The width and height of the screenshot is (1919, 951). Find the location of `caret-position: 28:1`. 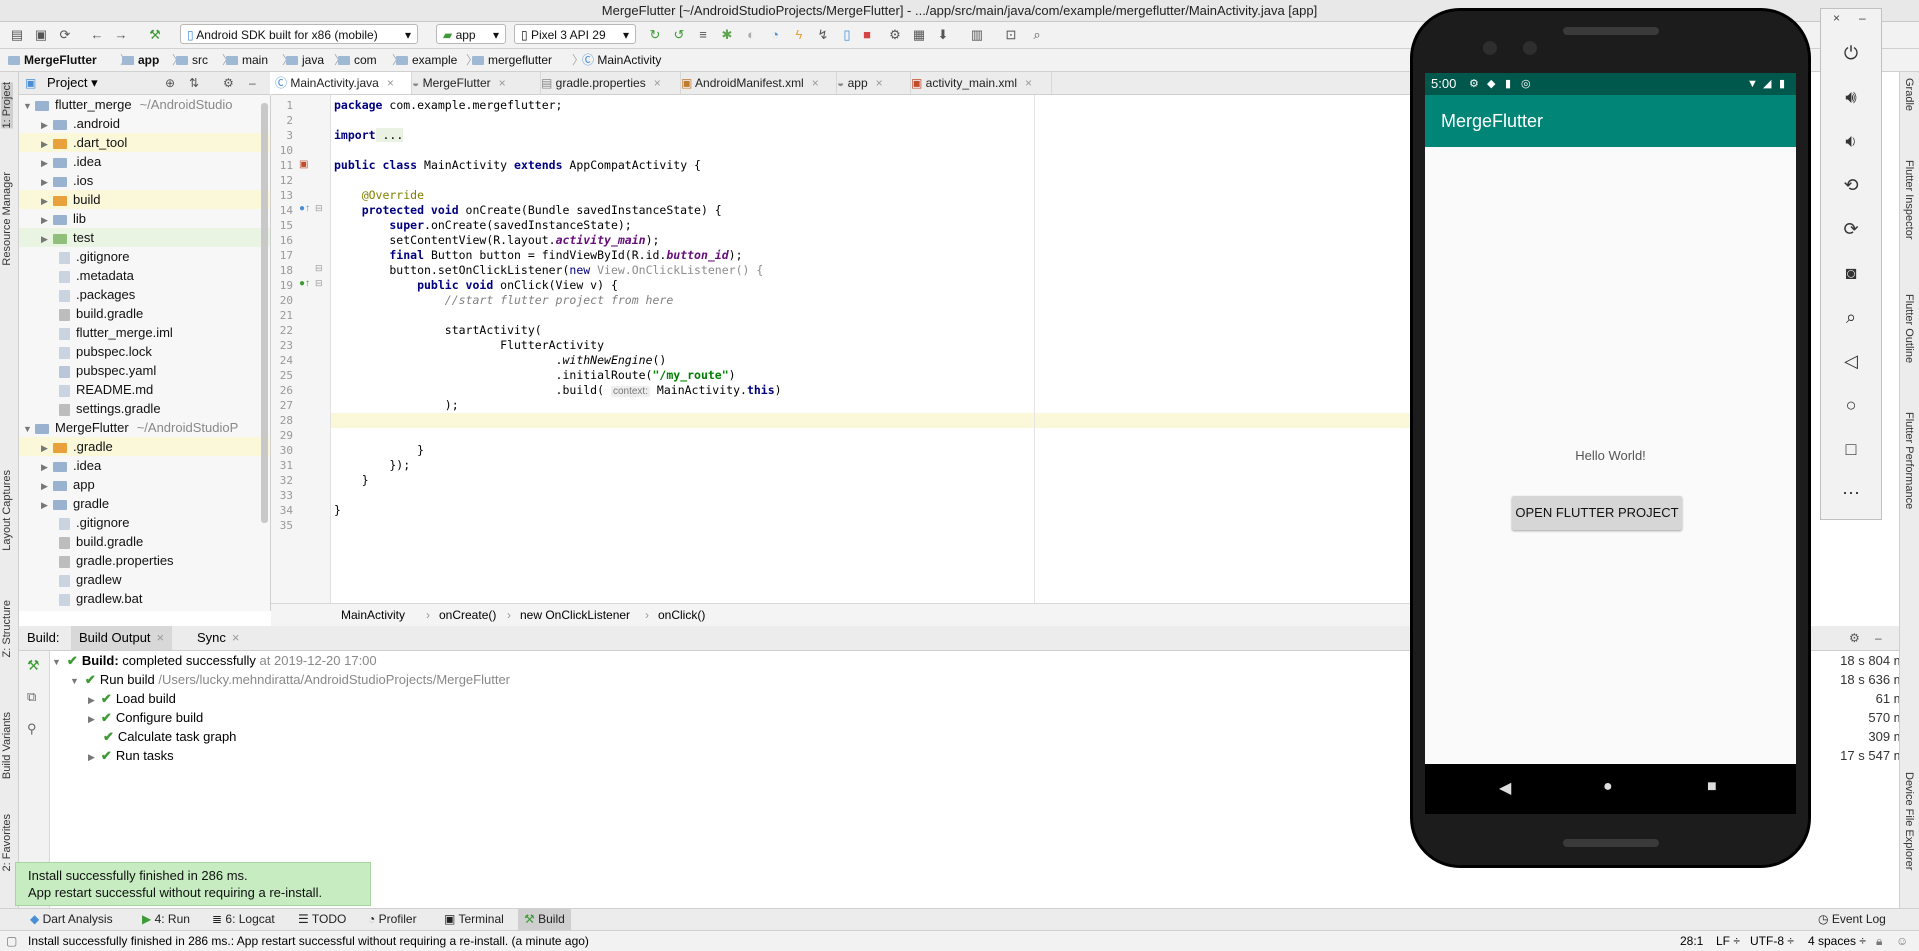

caret-position: 28:1 is located at coordinates (1691, 941).